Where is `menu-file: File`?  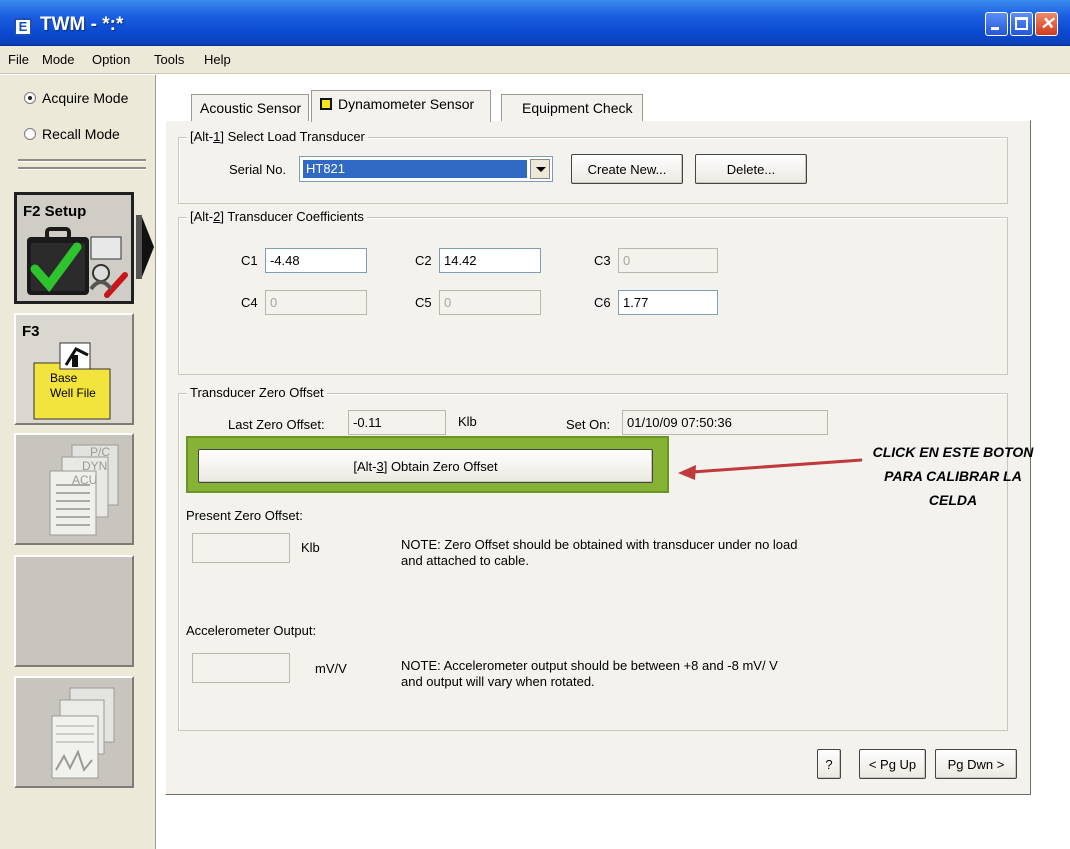 menu-file: File is located at coordinates (18, 59).